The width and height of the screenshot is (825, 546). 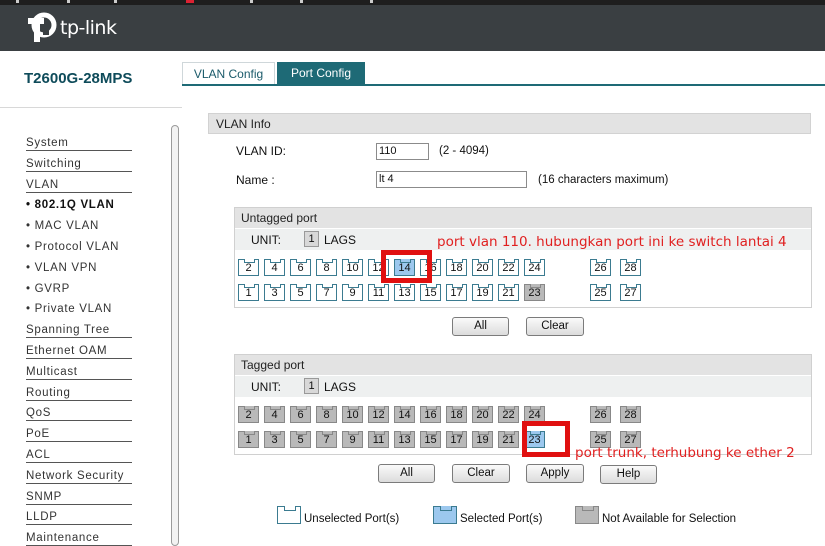 I want to click on vlan-info-header: VLAN Info, so click(x=509, y=123).